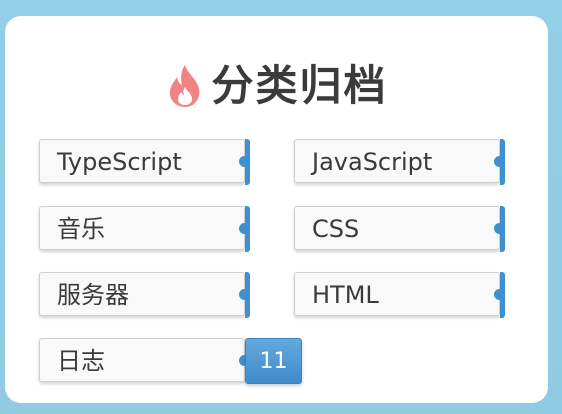  What do you see at coordinates (81, 229) in the screenshot?
I see `category-label: 音乐` at bounding box center [81, 229].